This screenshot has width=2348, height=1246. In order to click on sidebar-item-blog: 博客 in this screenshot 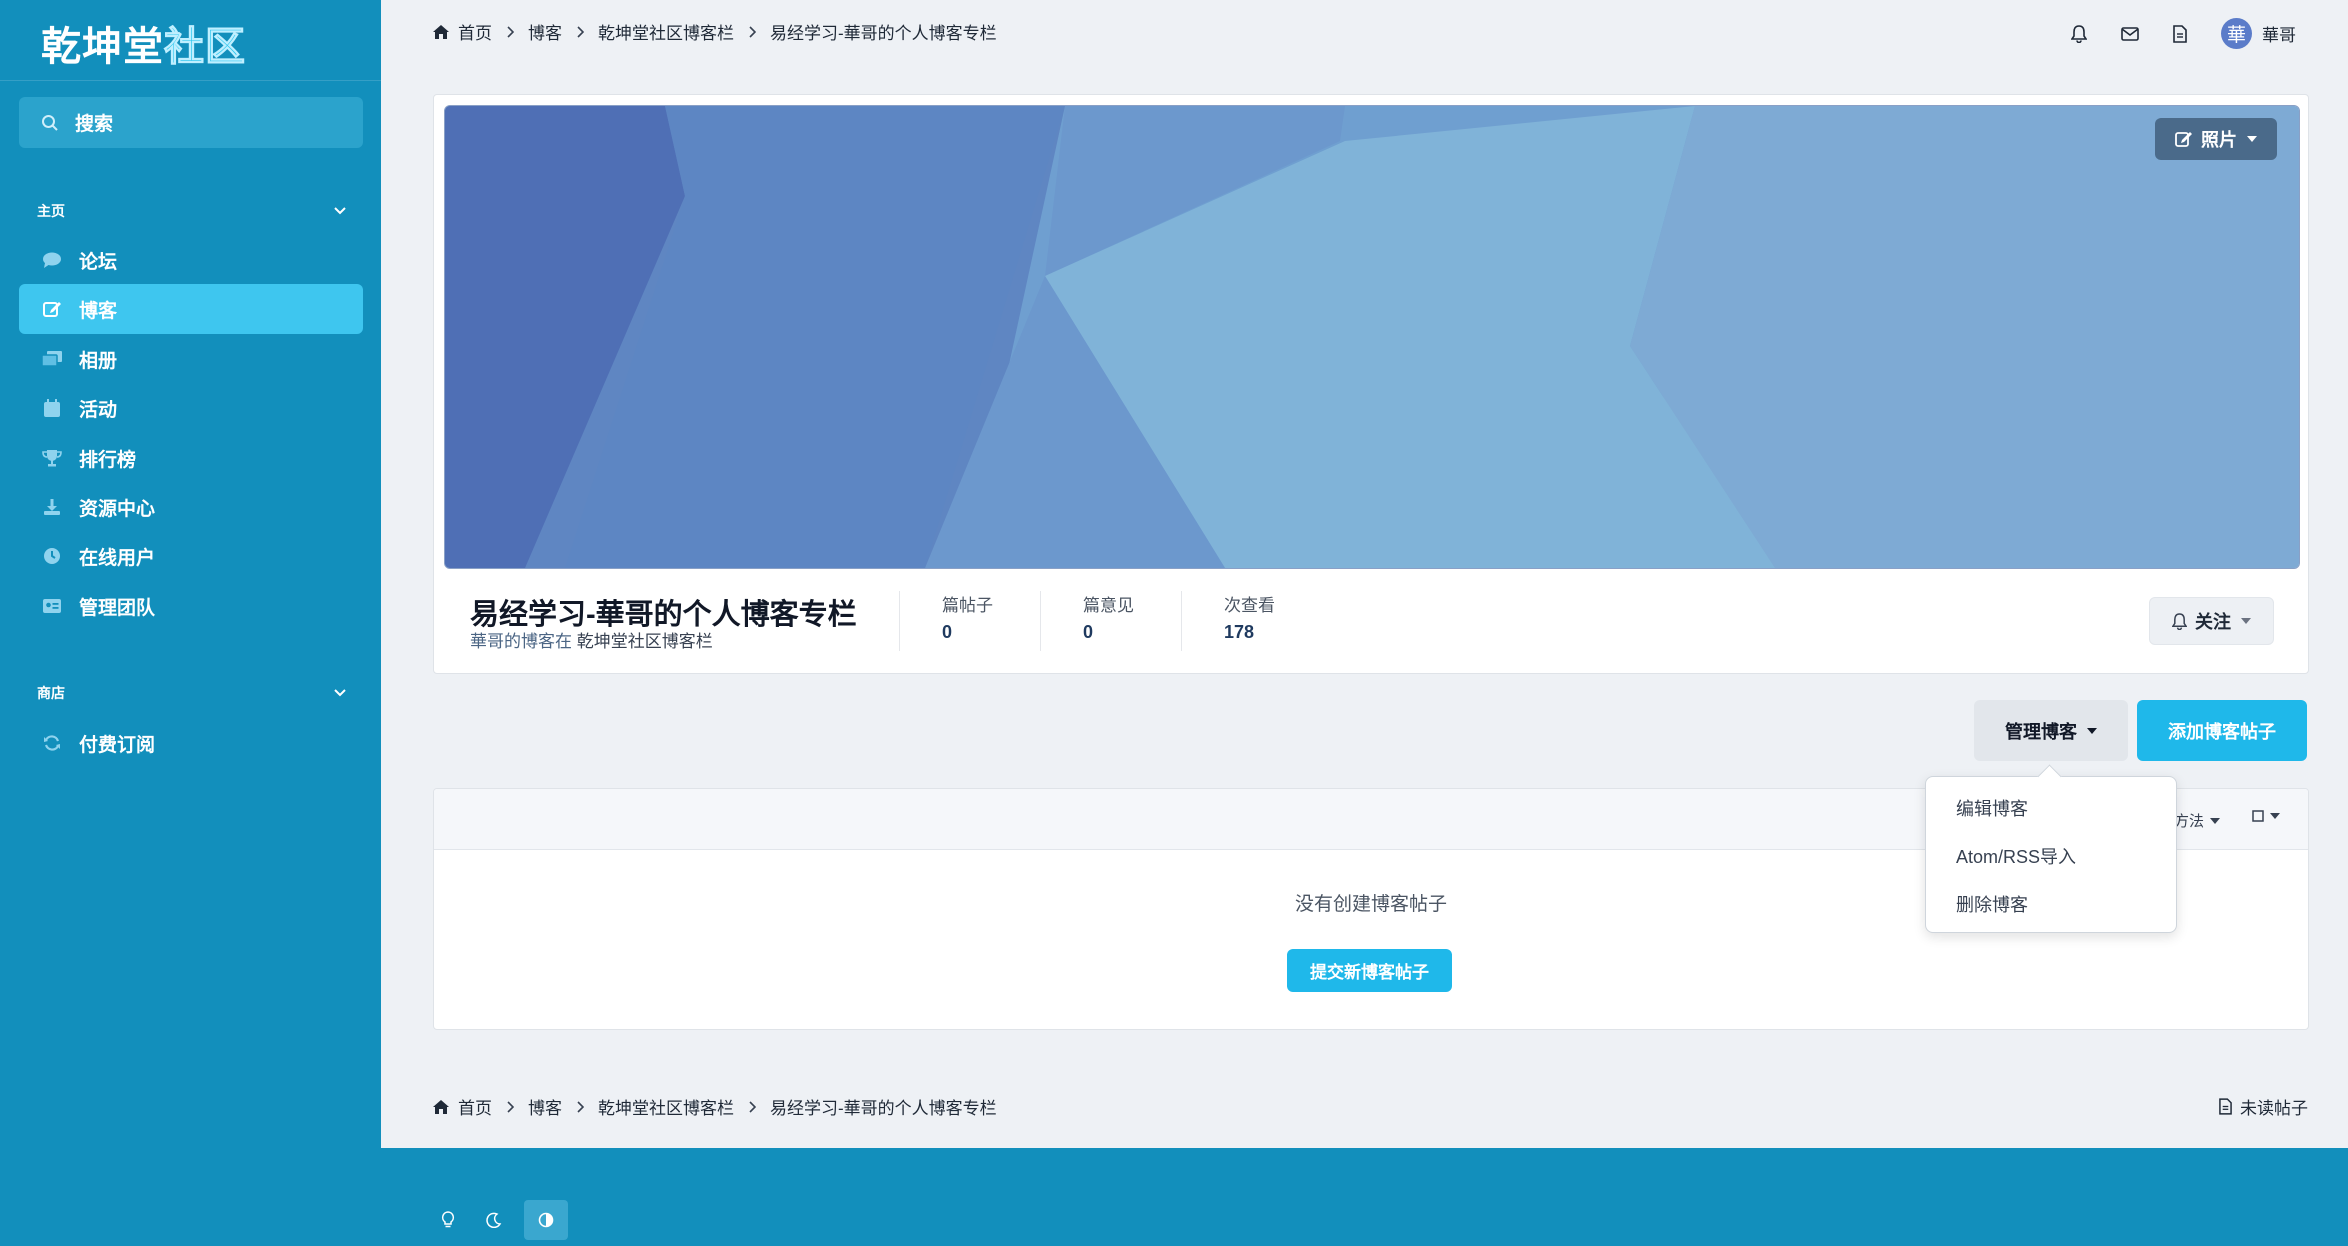, I will do `click(191, 309)`.